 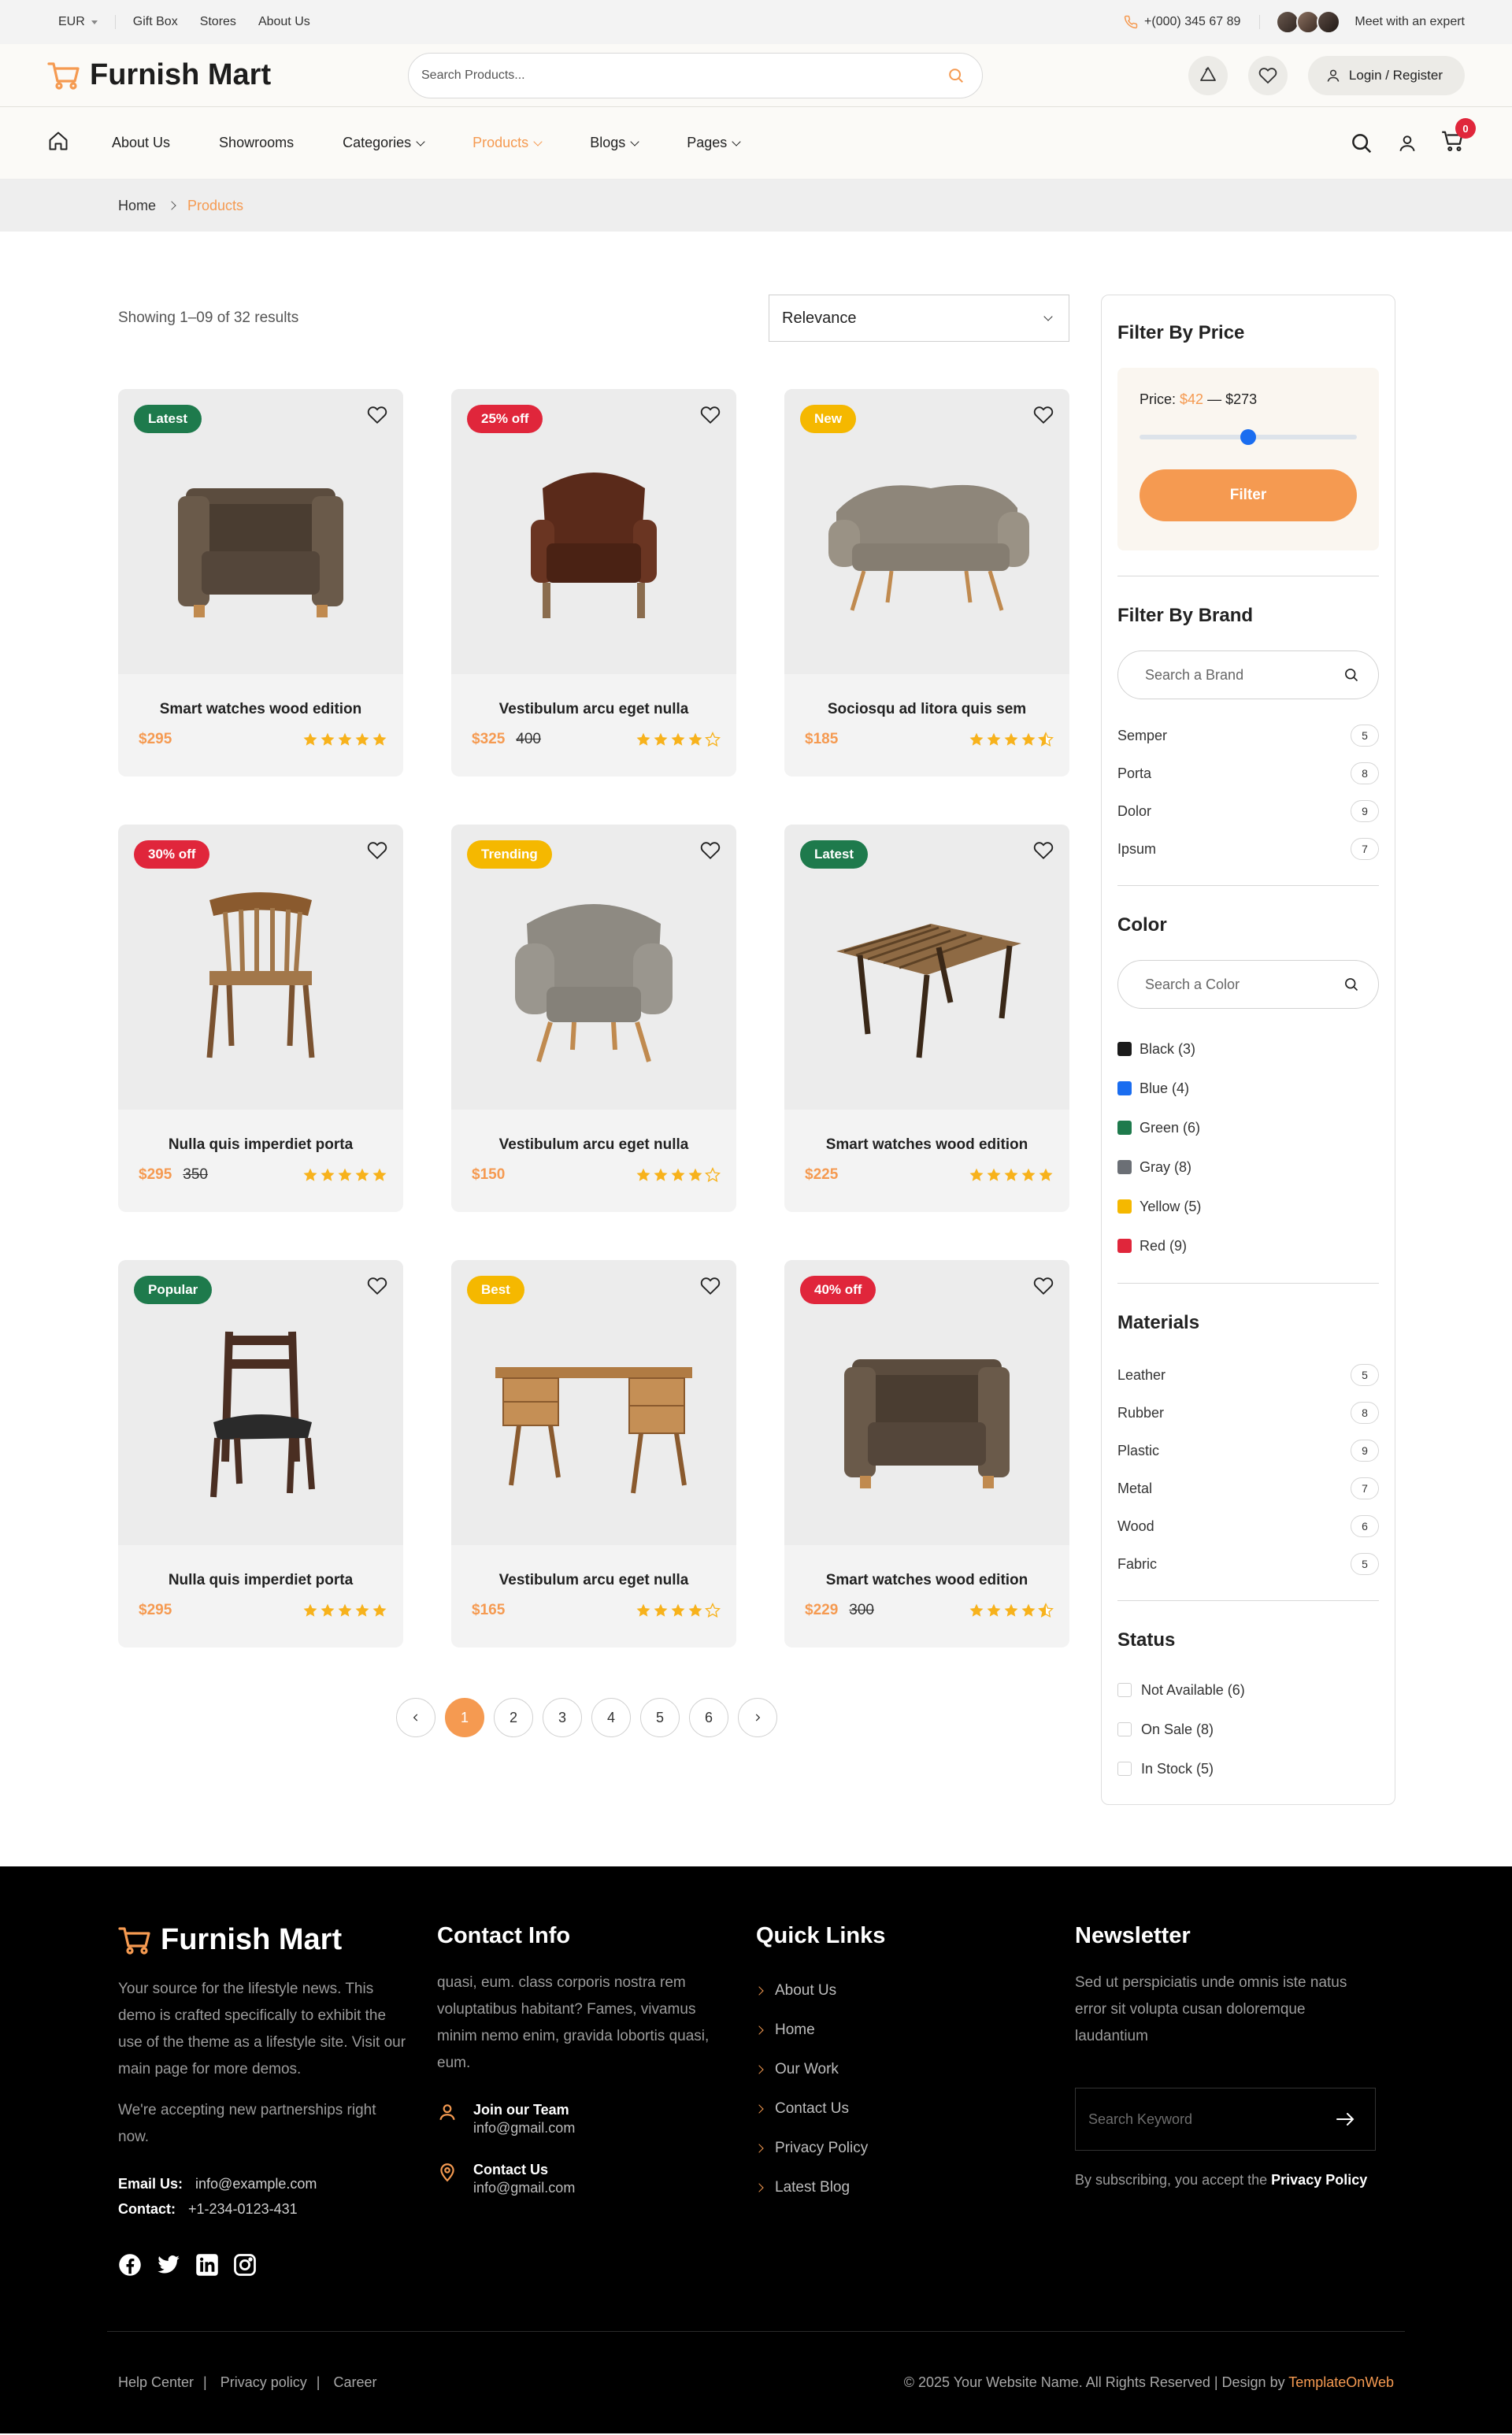 I want to click on product-image-area: Best, so click(x=593, y=1402).